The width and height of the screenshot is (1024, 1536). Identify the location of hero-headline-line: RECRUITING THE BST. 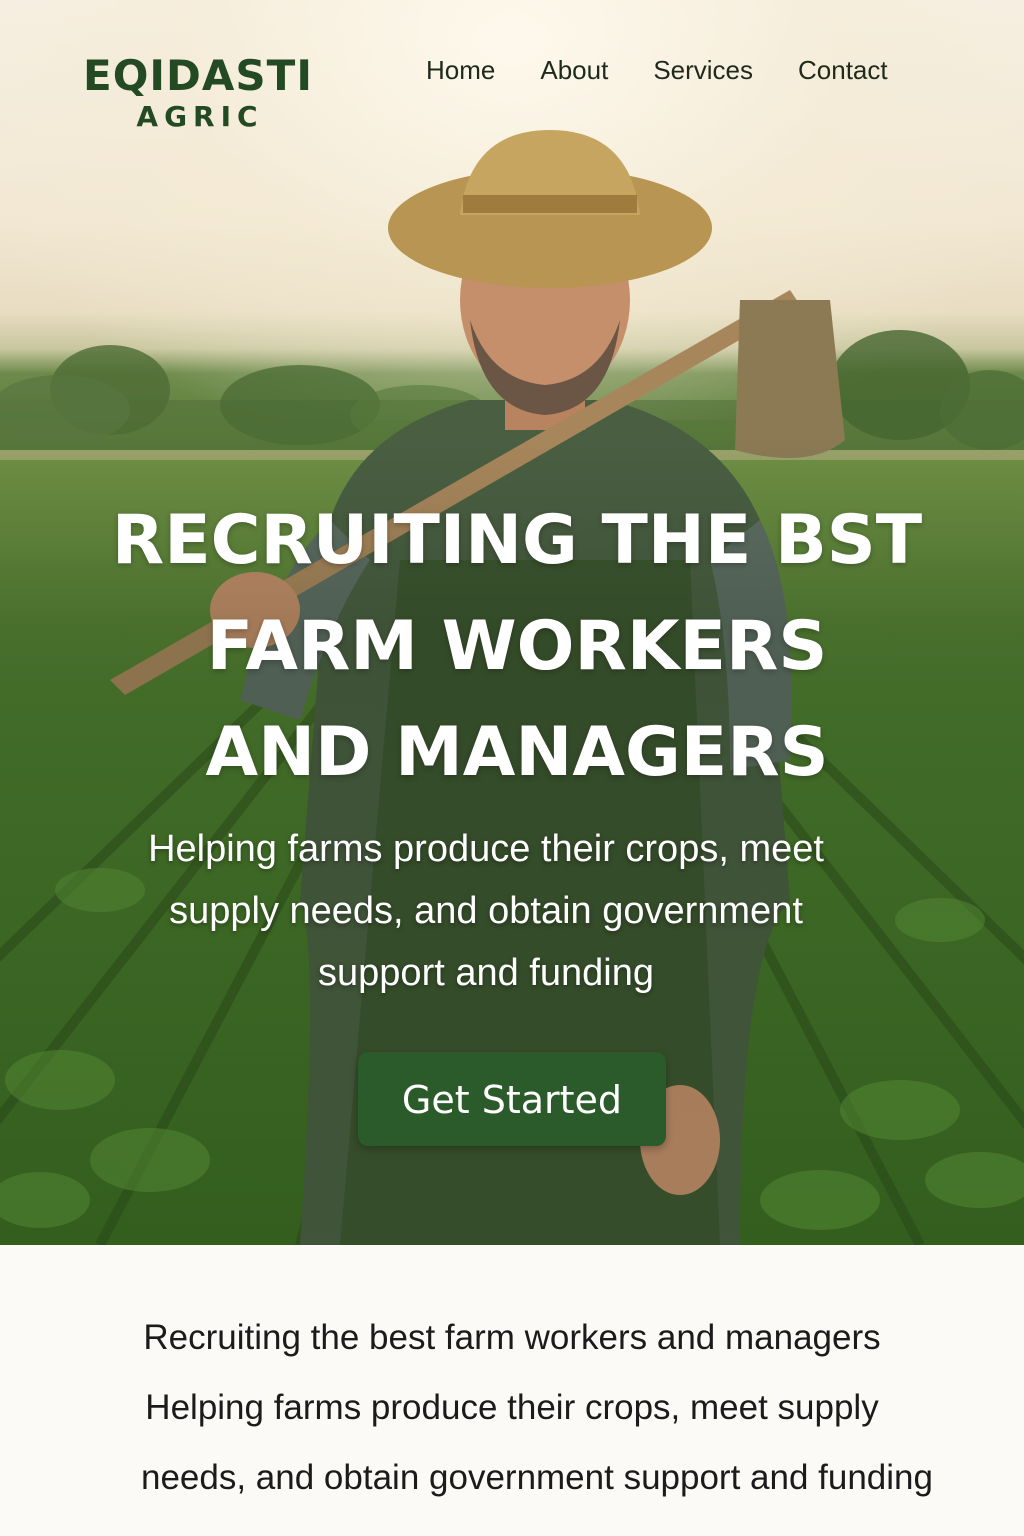
(517, 540).